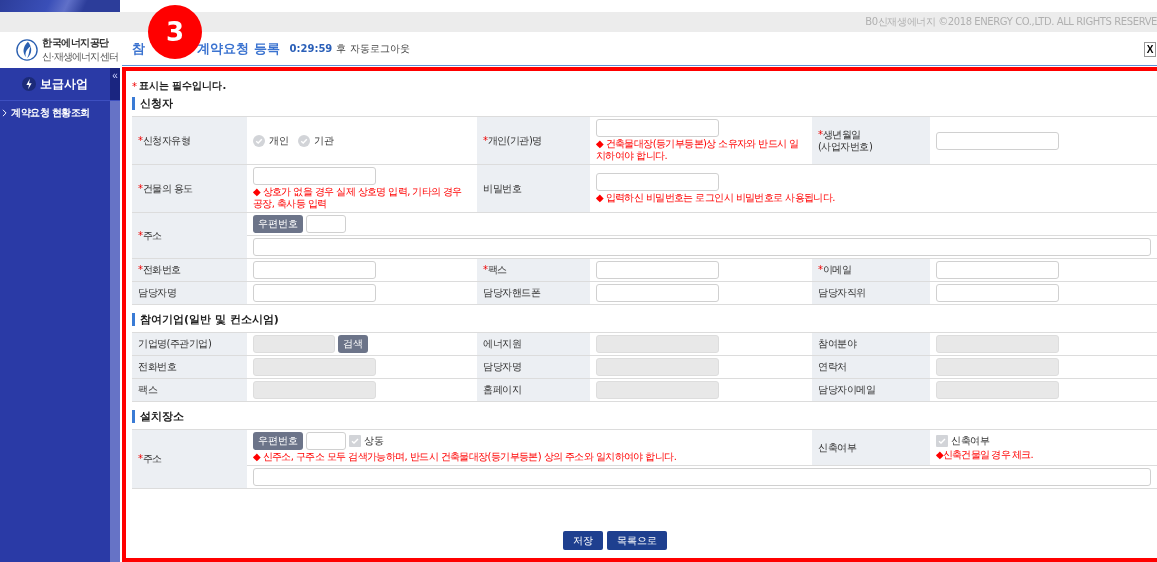 This screenshot has width=1157, height=562. Describe the element at coordinates (323, 140) in the screenshot. I see `radio-label: 기관` at that location.